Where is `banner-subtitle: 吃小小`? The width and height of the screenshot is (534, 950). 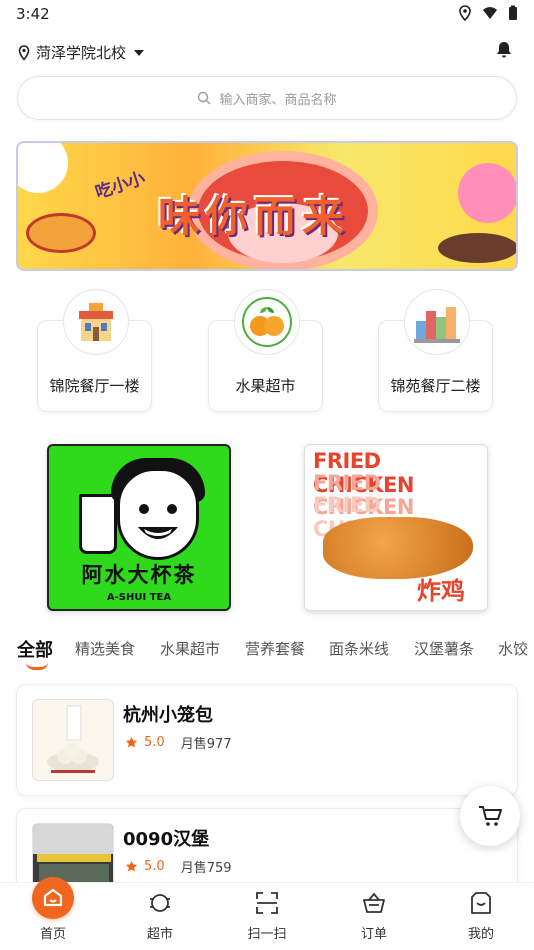
banner-subtitle: 吃小小 is located at coordinates (120, 186).